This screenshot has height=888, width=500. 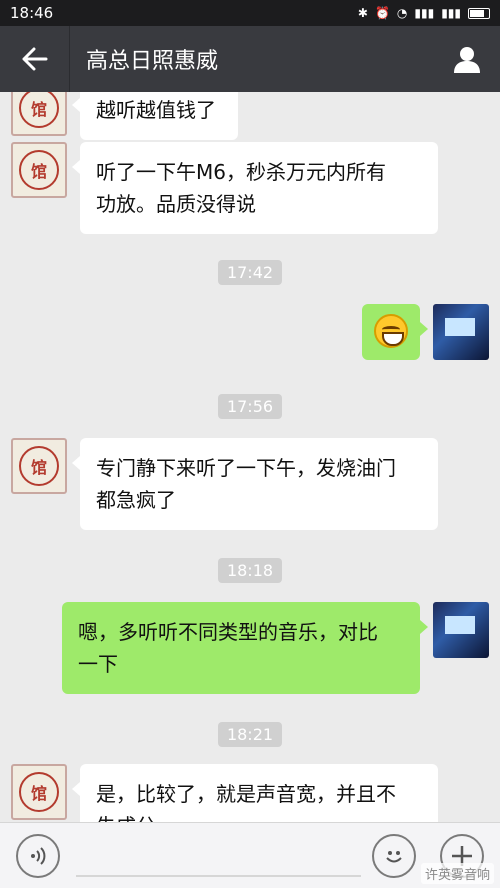 I want to click on wifi-icon: ◔, so click(x=402, y=13).